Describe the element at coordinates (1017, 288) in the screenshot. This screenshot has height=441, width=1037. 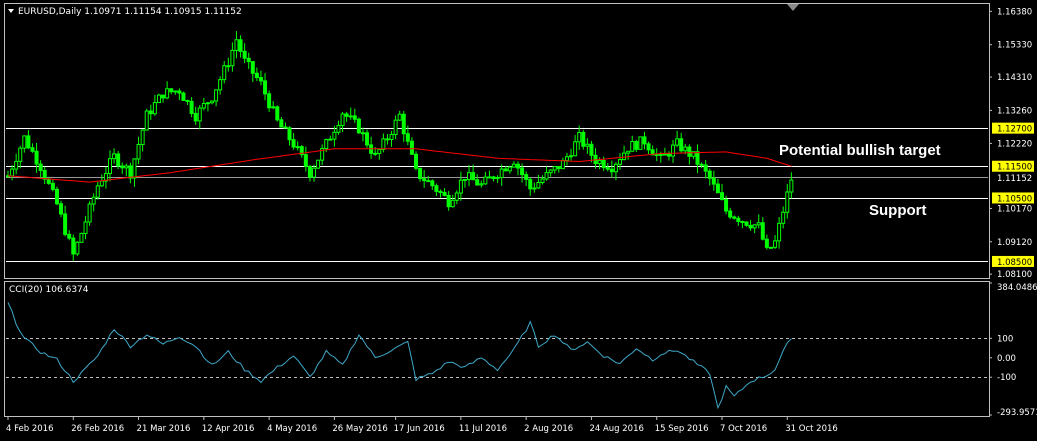
I see `cci-tick-label: 384.0486` at that location.